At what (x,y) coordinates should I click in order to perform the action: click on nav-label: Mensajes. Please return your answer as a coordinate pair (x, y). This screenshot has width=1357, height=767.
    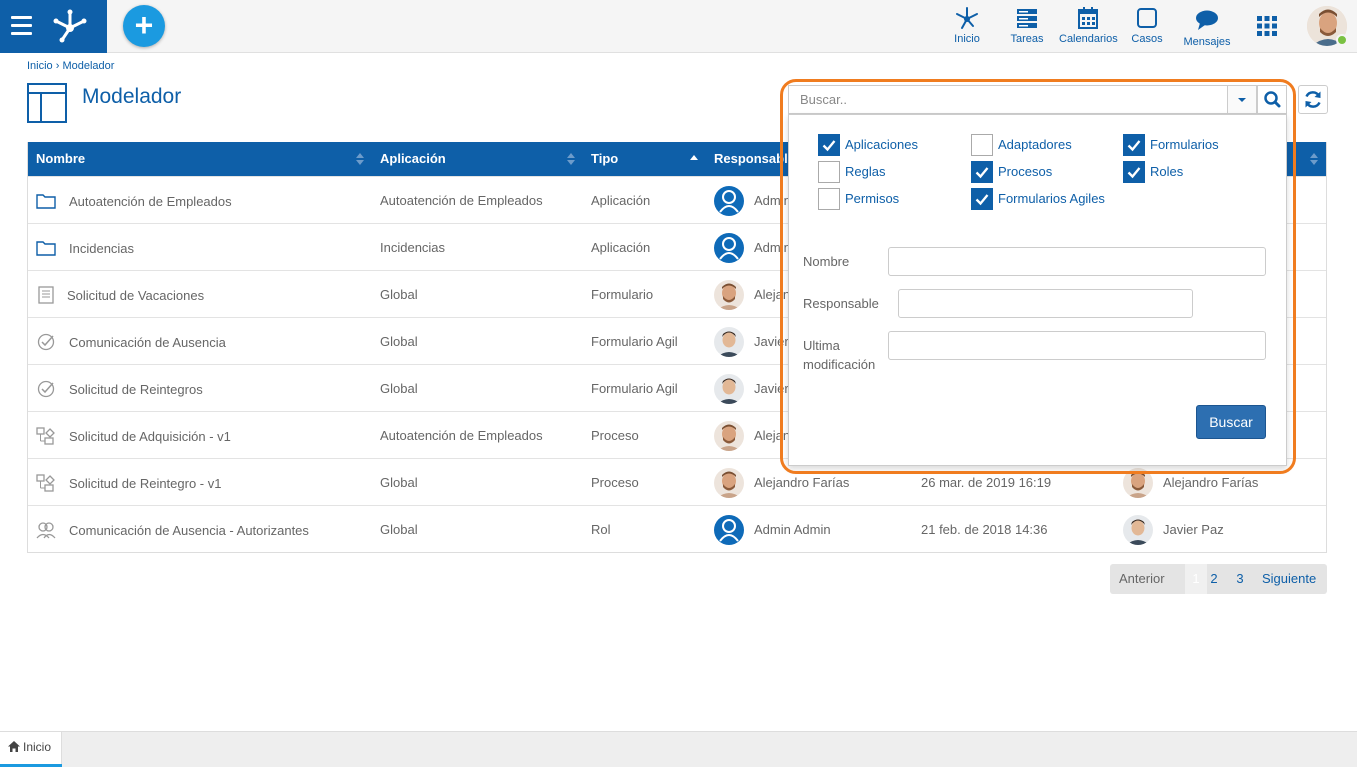
    Looking at the image, I should click on (1207, 42).